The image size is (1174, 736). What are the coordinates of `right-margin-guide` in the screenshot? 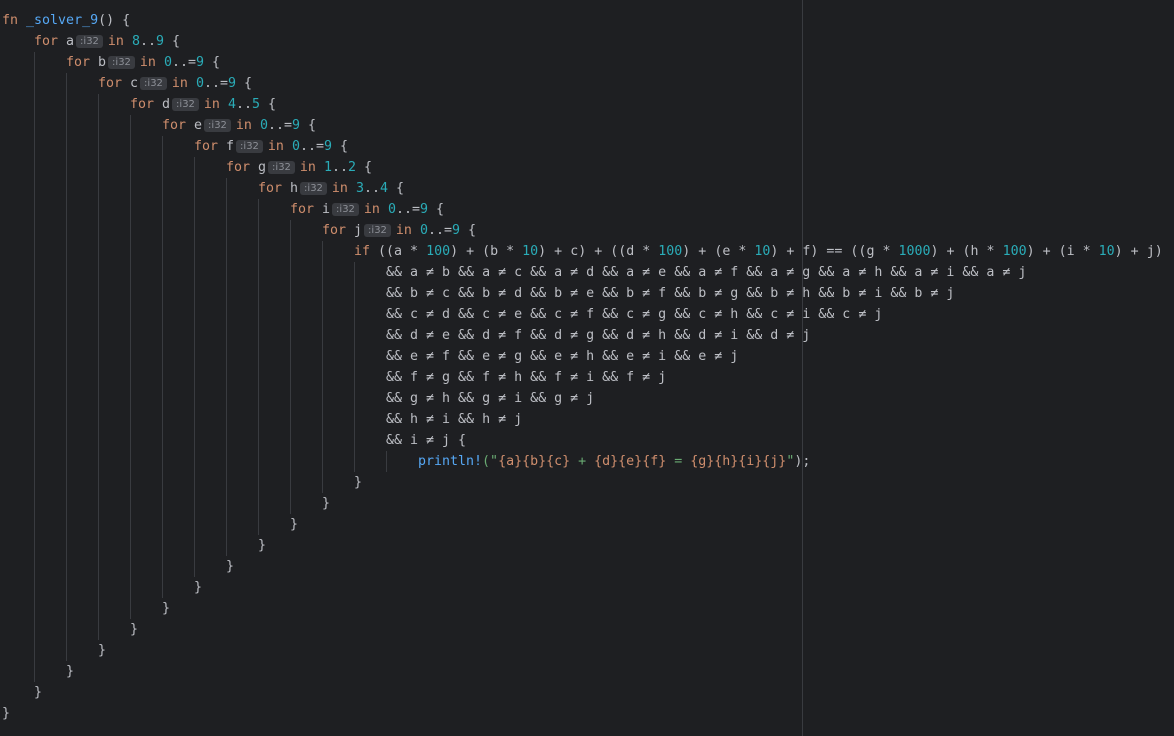 It's located at (802, 368).